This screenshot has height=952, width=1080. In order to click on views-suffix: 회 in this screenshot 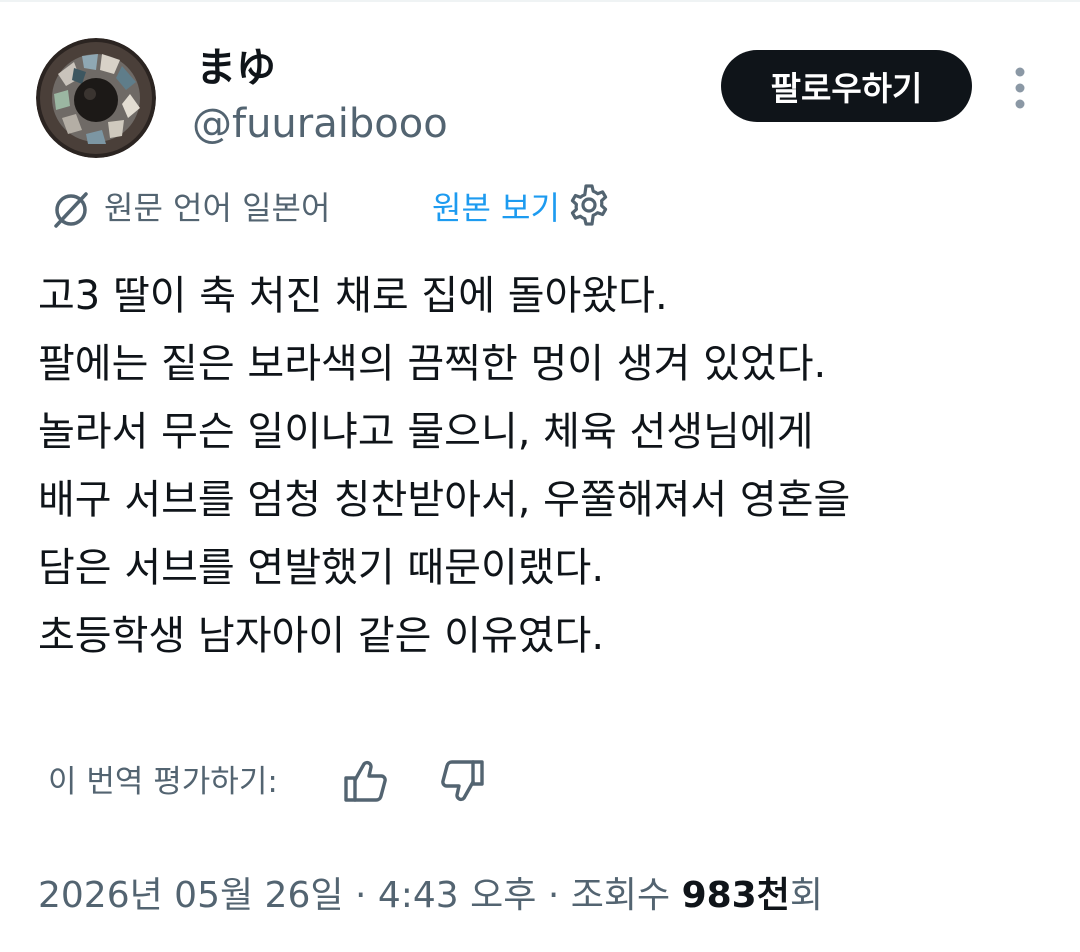, I will do `click(806, 895)`.